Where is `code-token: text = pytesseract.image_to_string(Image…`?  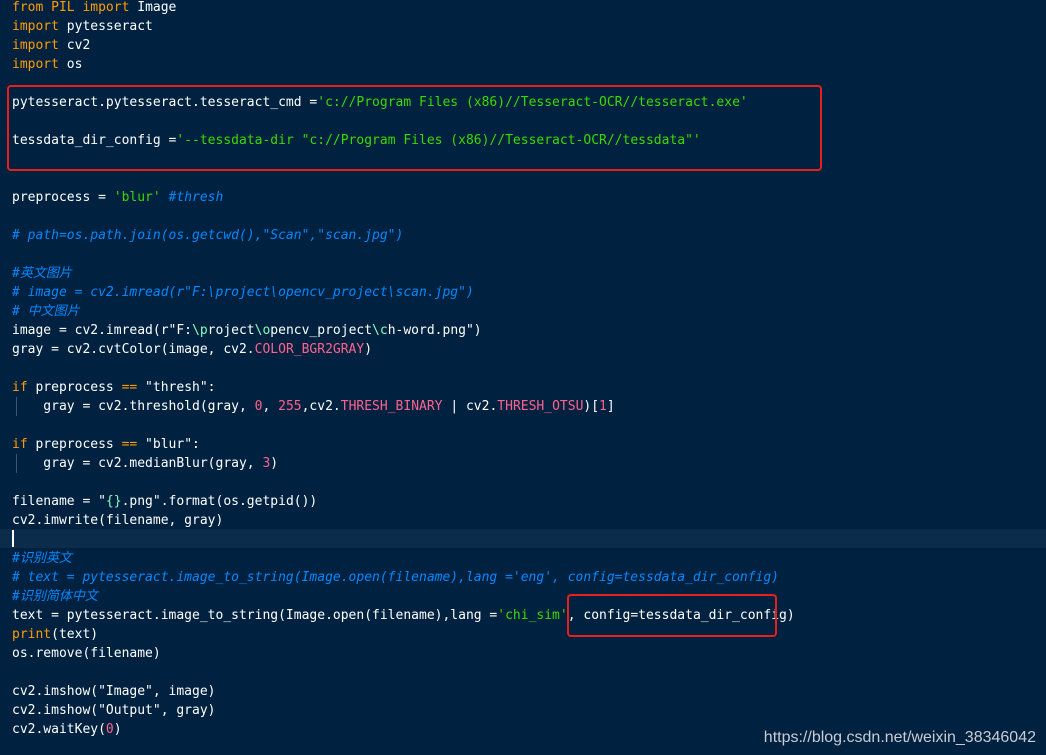 code-token: text = pytesseract.image_to_string(Image… is located at coordinates (255, 615).